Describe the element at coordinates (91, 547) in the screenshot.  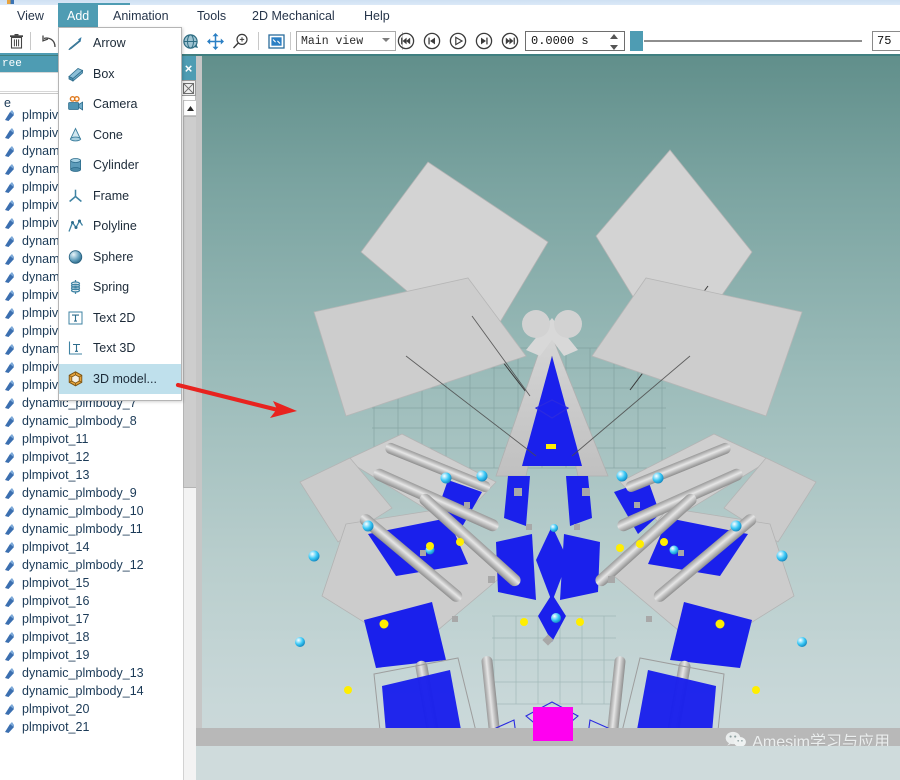
I see `tree-item: plmpivot_14` at that location.